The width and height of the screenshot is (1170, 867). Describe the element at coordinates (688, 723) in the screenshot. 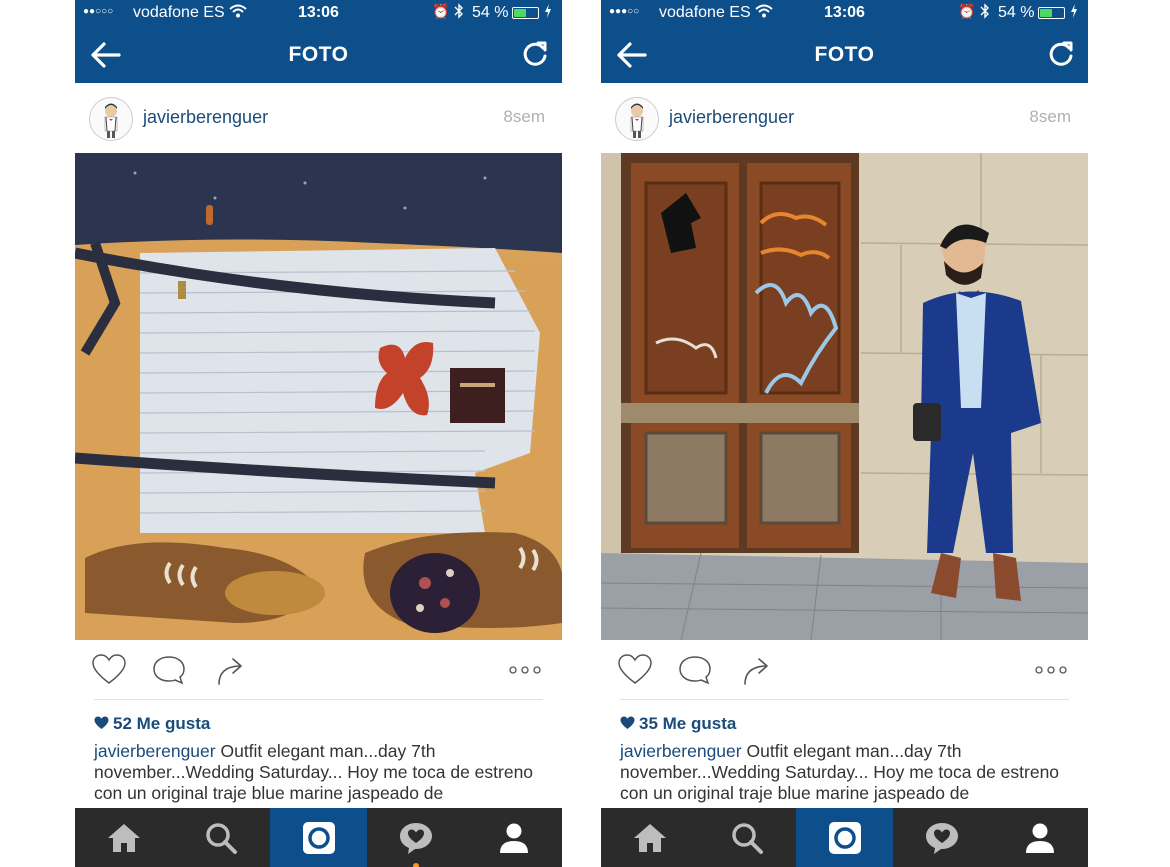

I see `likes-label: 35 Me gusta` at that location.